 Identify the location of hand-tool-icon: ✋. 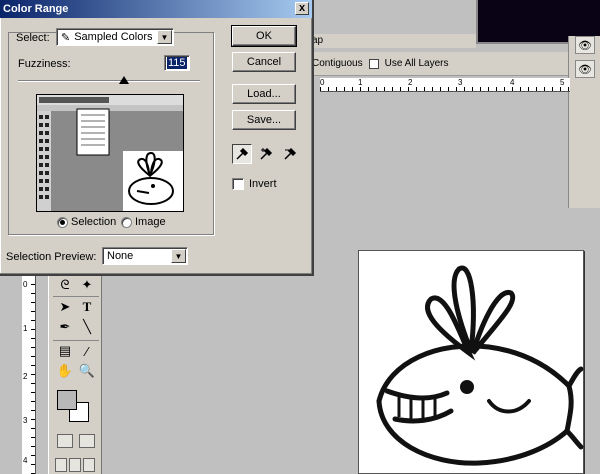
(65, 371).